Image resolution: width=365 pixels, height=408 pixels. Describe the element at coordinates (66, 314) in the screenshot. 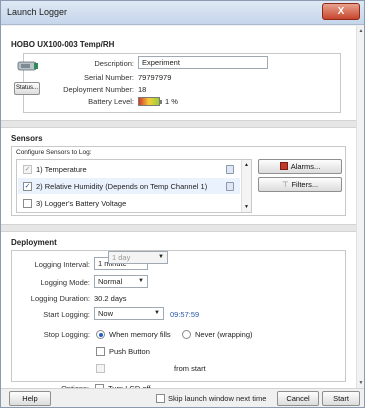

I see `start-logging-label: Start Logging:` at that location.